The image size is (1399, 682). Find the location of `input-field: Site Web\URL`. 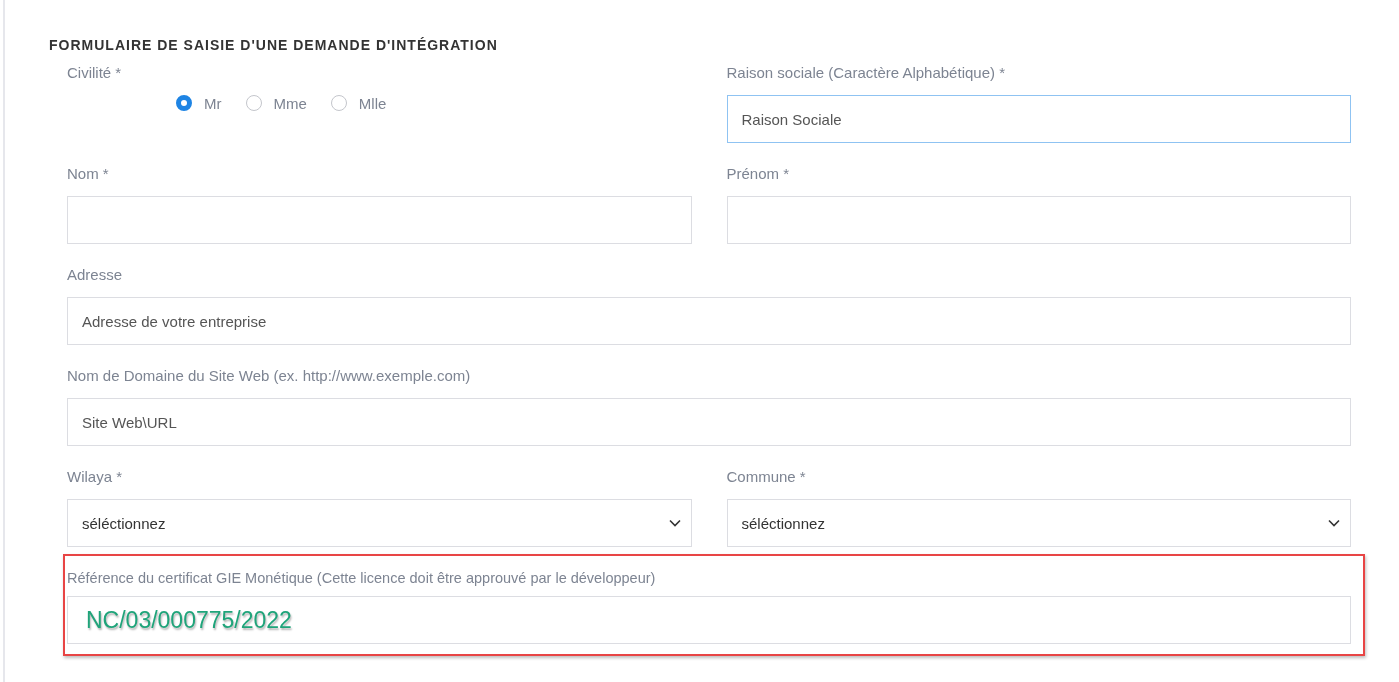

input-field: Site Web\URL is located at coordinates (709, 422).